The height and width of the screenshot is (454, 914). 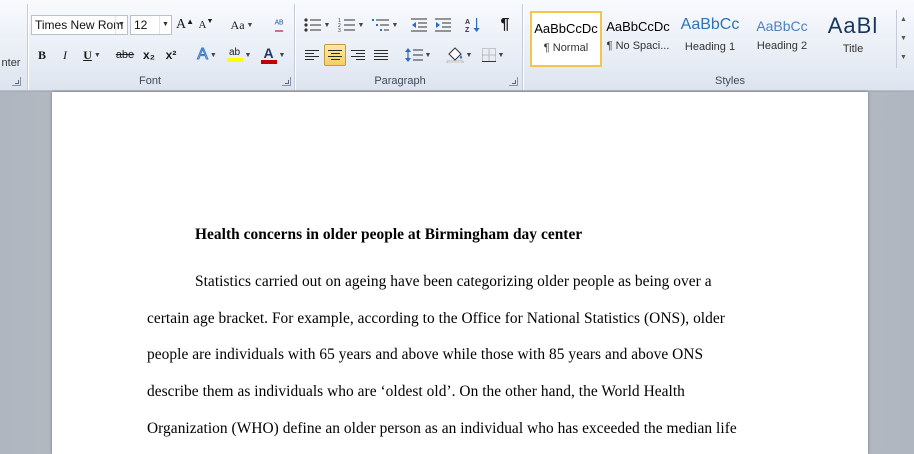 I want to click on decrease-indent-icon, so click(x=419, y=25).